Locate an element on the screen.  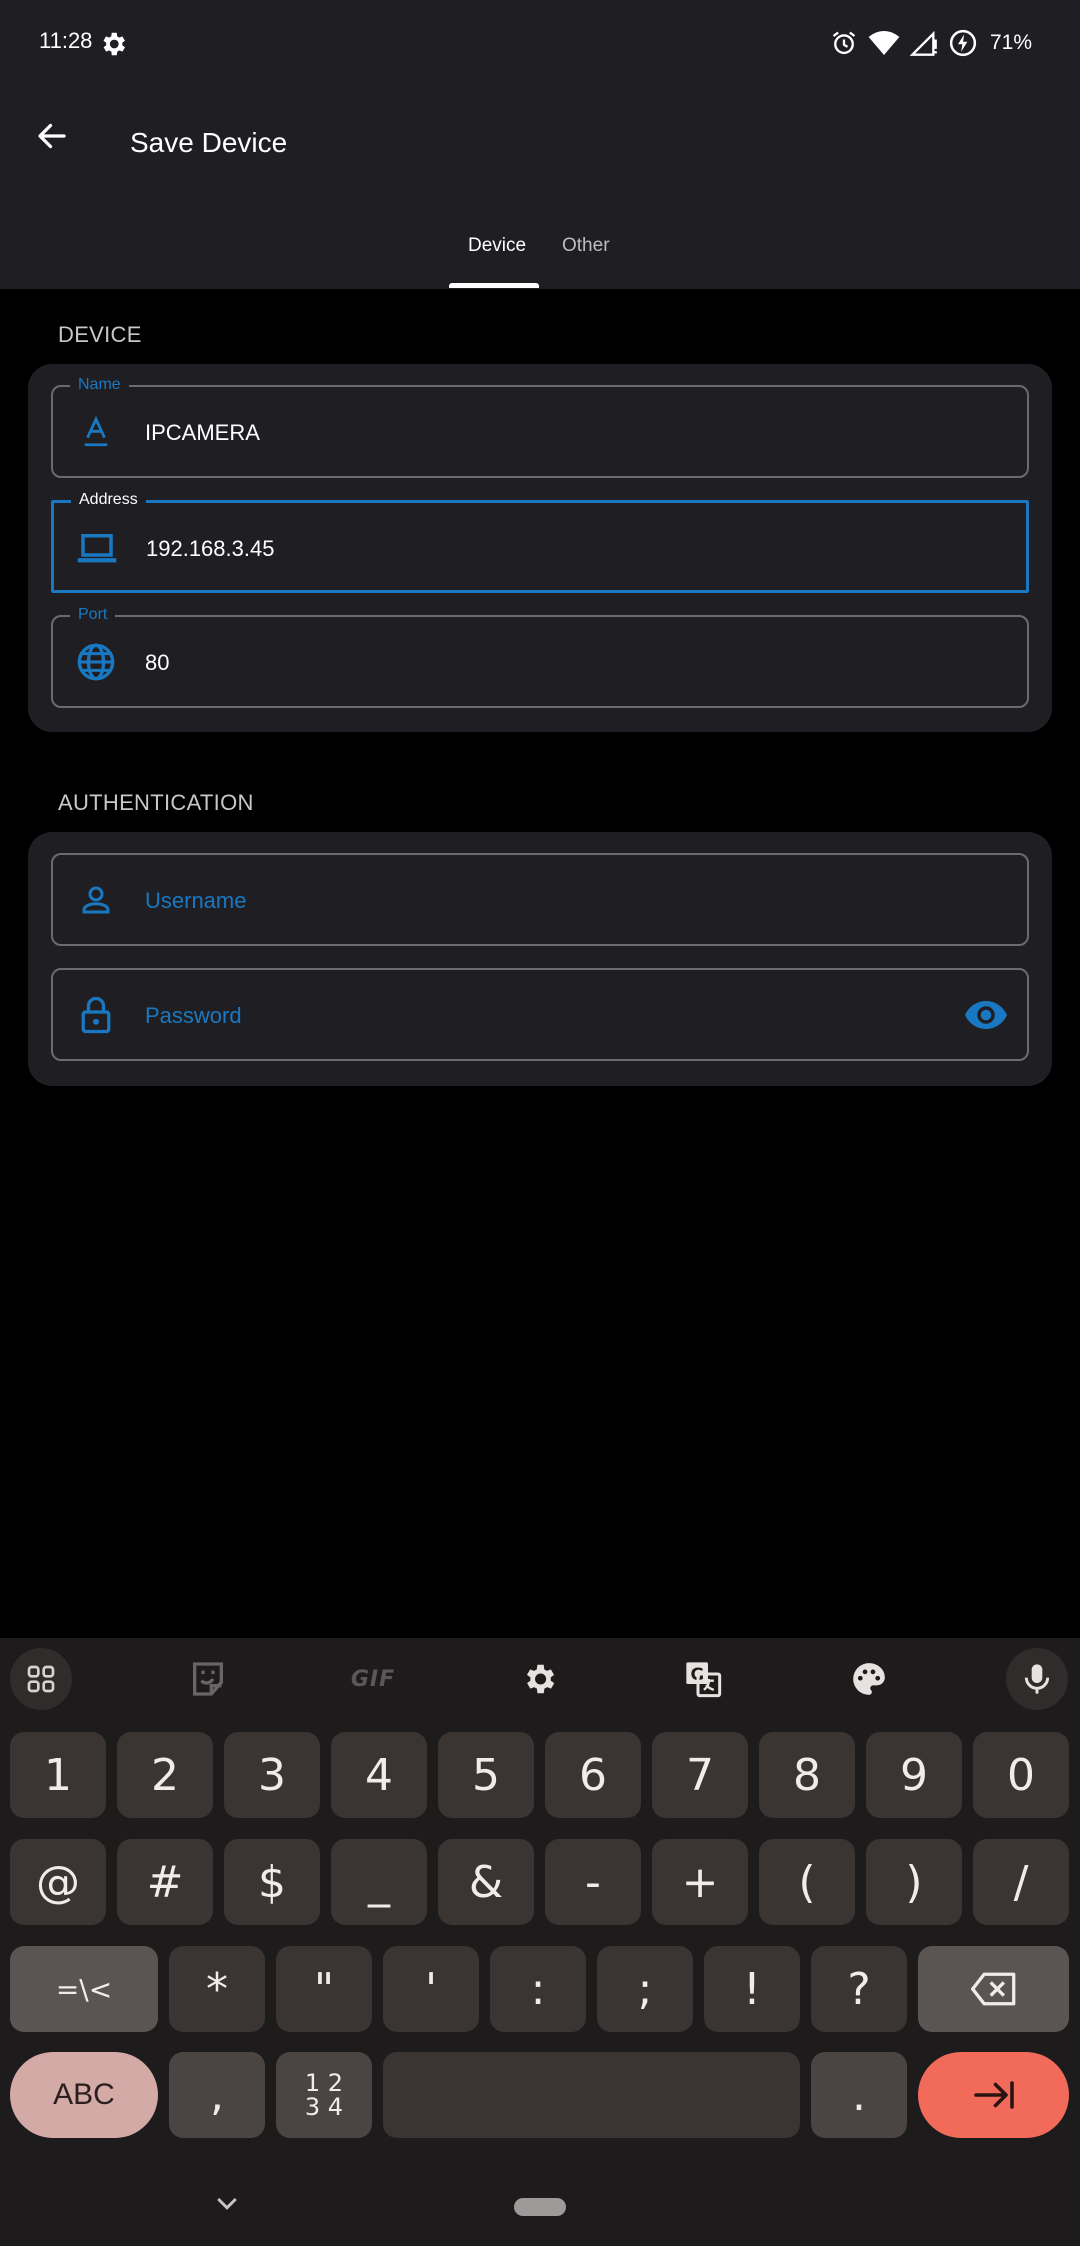
translate-icon: G is located at coordinates (703, 1679).